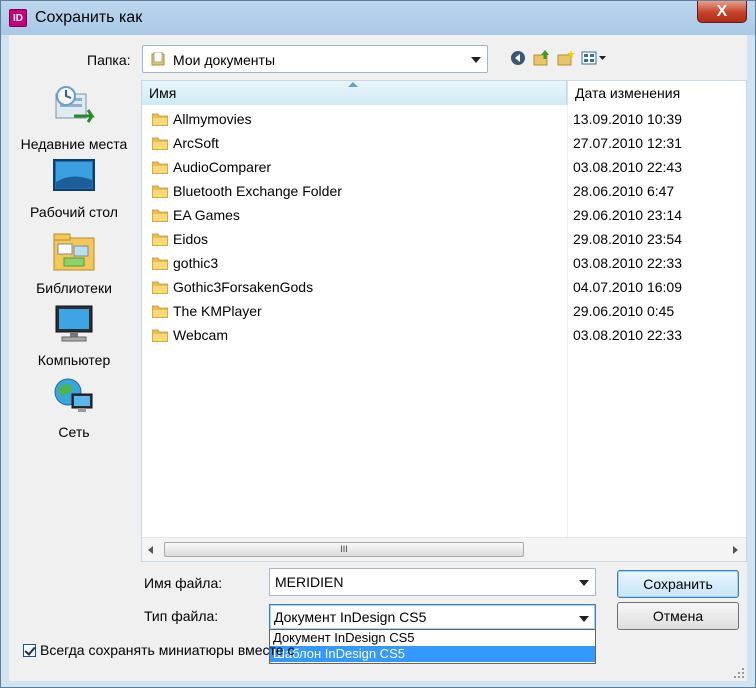 The width and height of the screenshot is (756, 688). Describe the element at coordinates (627, 167) in the screenshot. I see `file-date: 03.08.2010 22:43` at that location.